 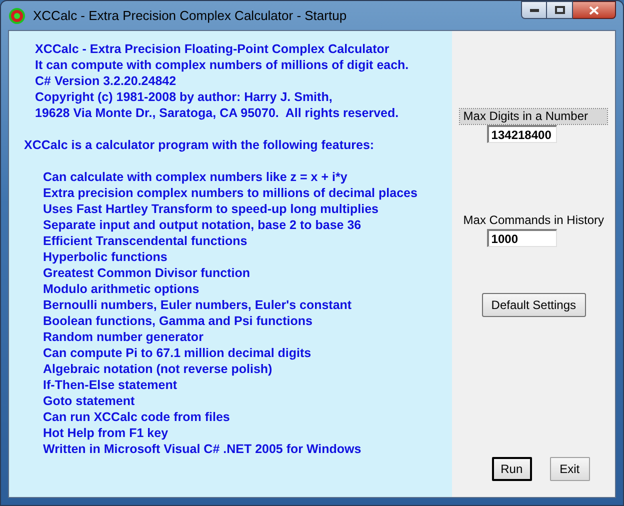 I want to click on header-line: 19628 Via Monte Dr., Saratoga, CA 95070. All rights reserved., so click(x=217, y=113).